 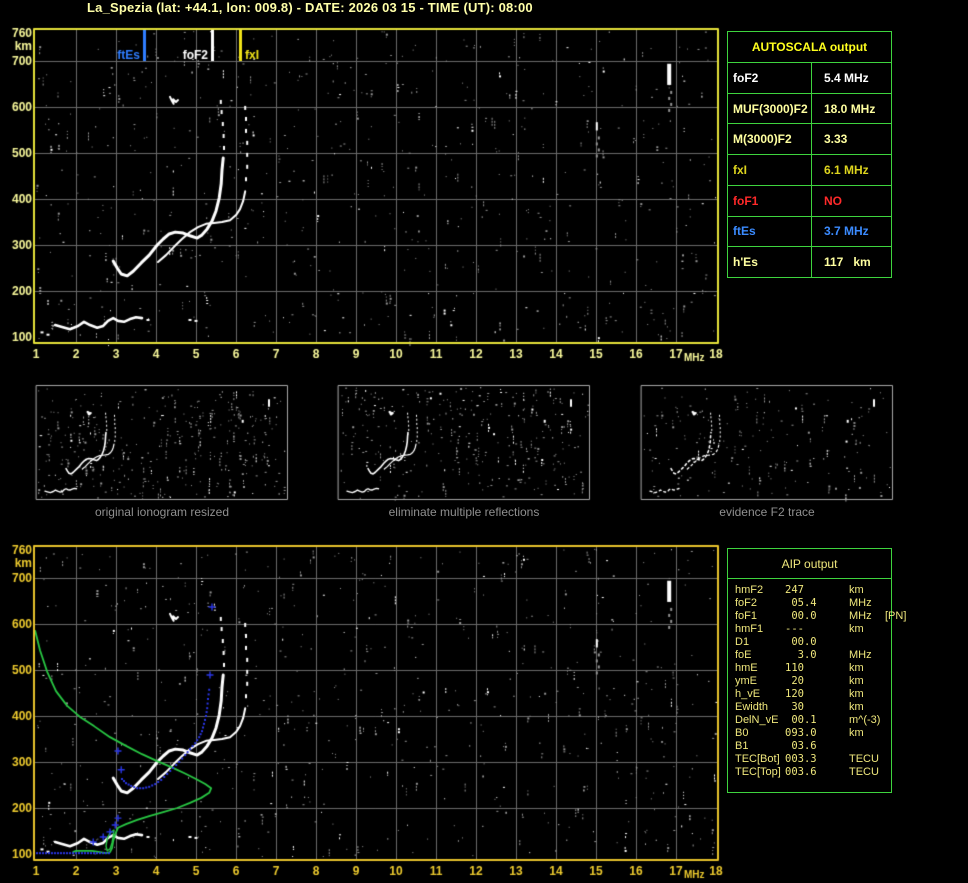 I want to click on aip-row-label: foE, so click(x=743, y=655).